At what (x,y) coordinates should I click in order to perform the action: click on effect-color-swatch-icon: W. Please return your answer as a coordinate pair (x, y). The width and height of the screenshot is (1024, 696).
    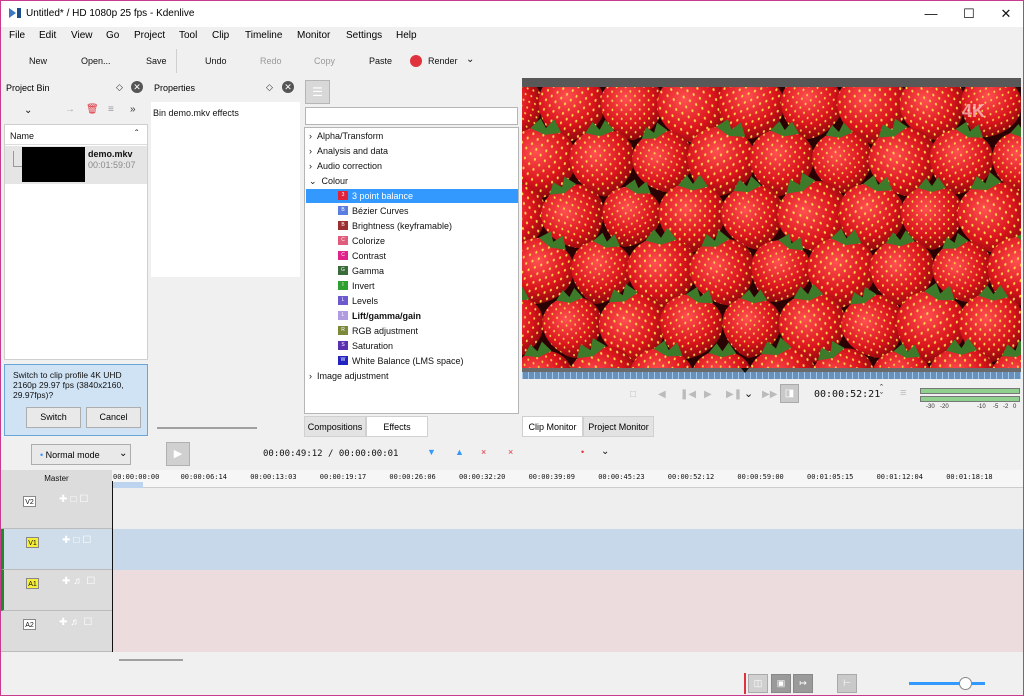
    Looking at the image, I should click on (343, 360).